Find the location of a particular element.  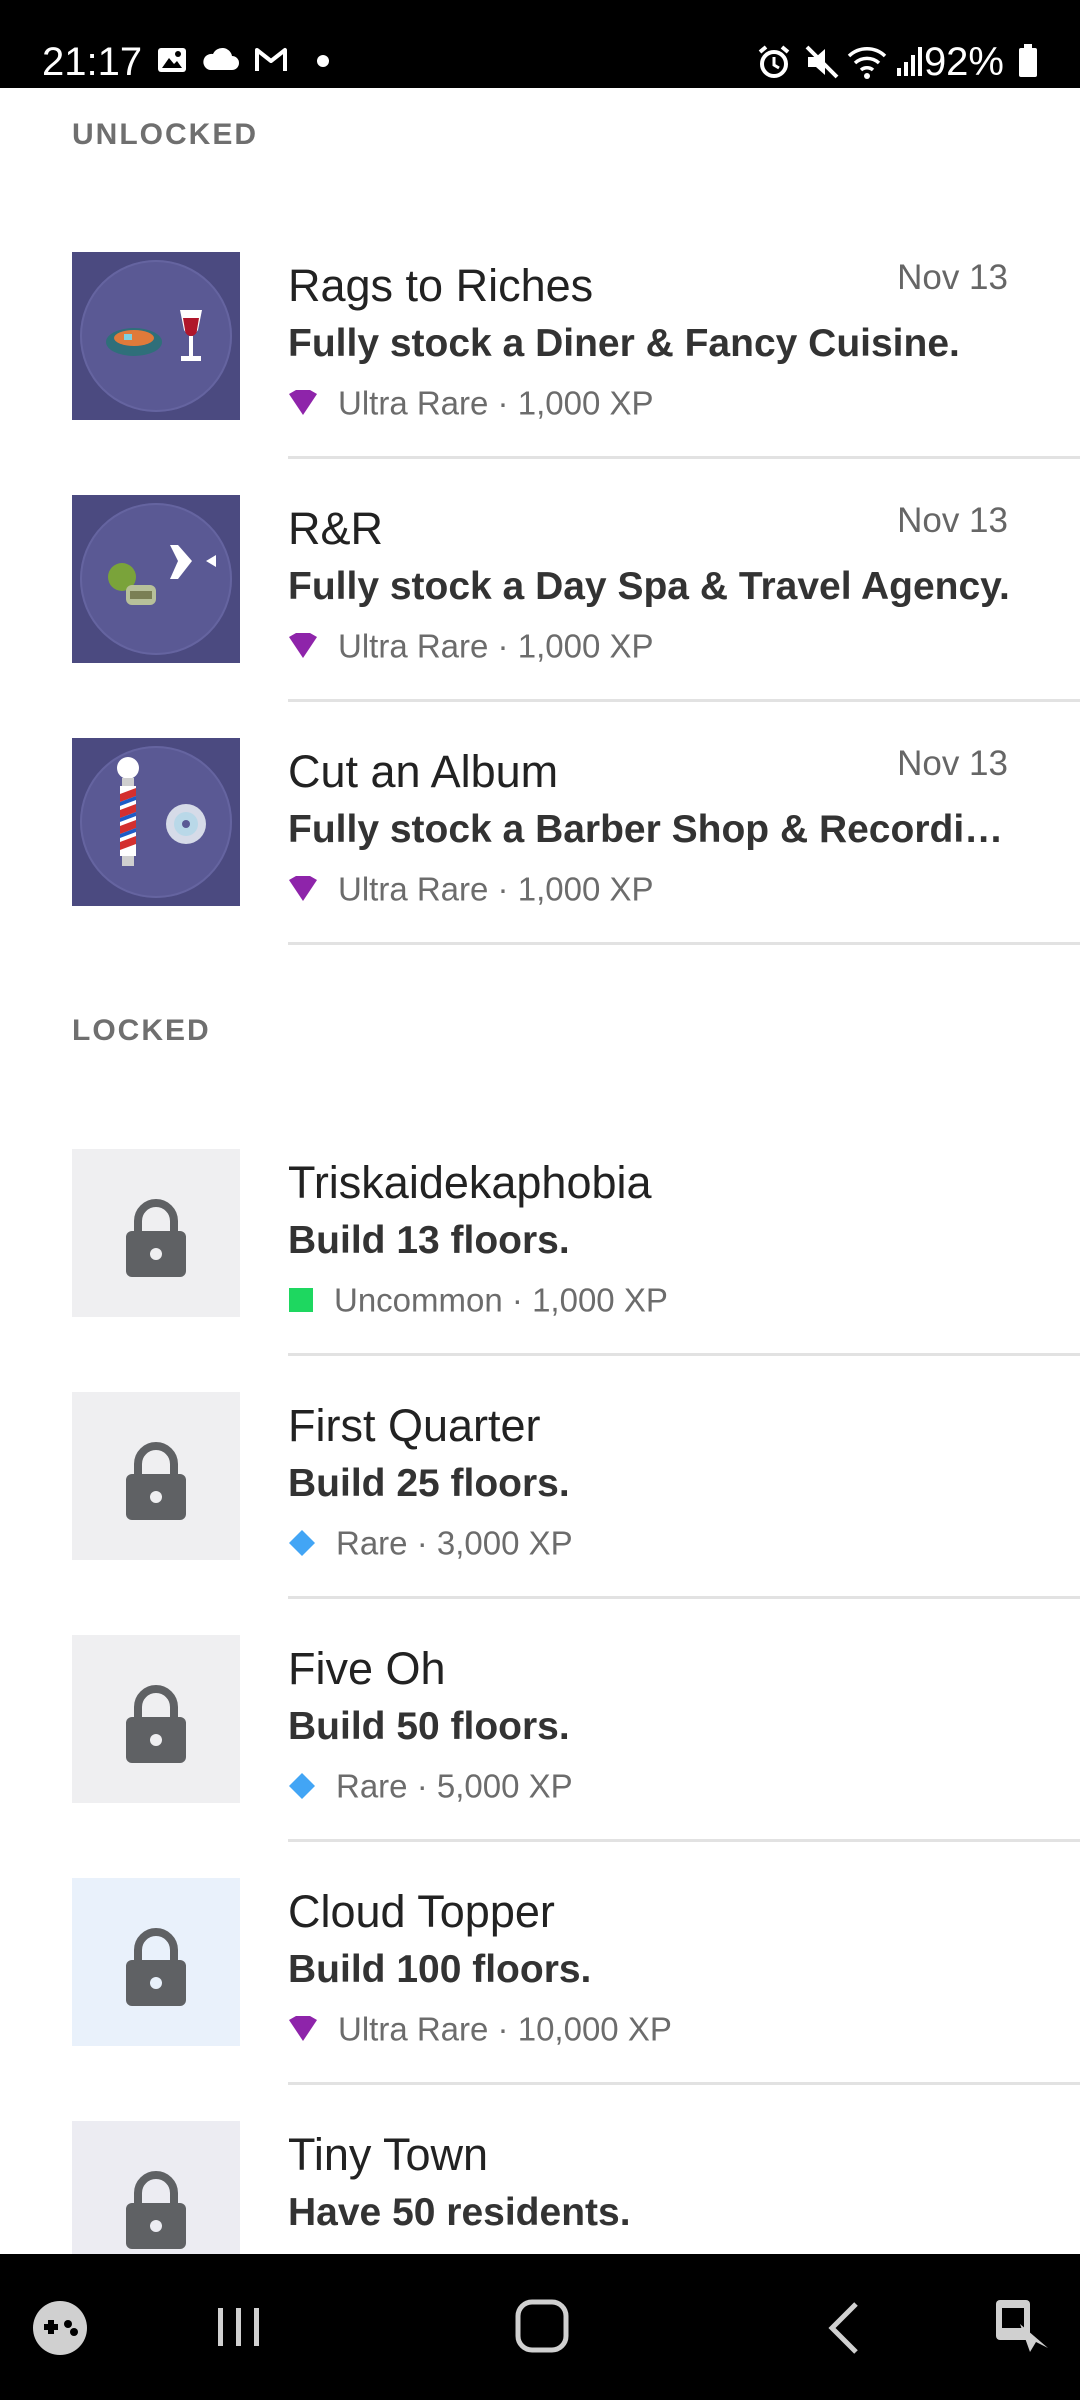

achievement-meta: Uncommon · 1,000 XP is located at coordinates (478, 1299).